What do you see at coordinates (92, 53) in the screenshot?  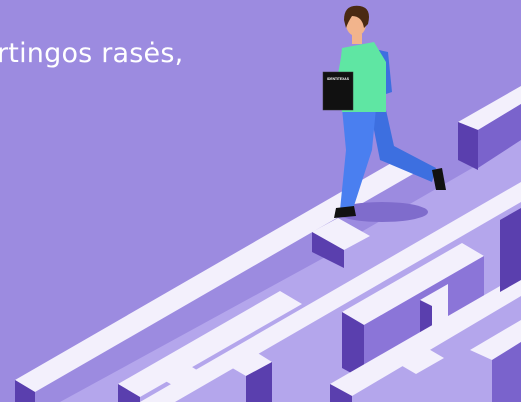 I see `banner-headline: rtingos rasės,` at bounding box center [92, 53].